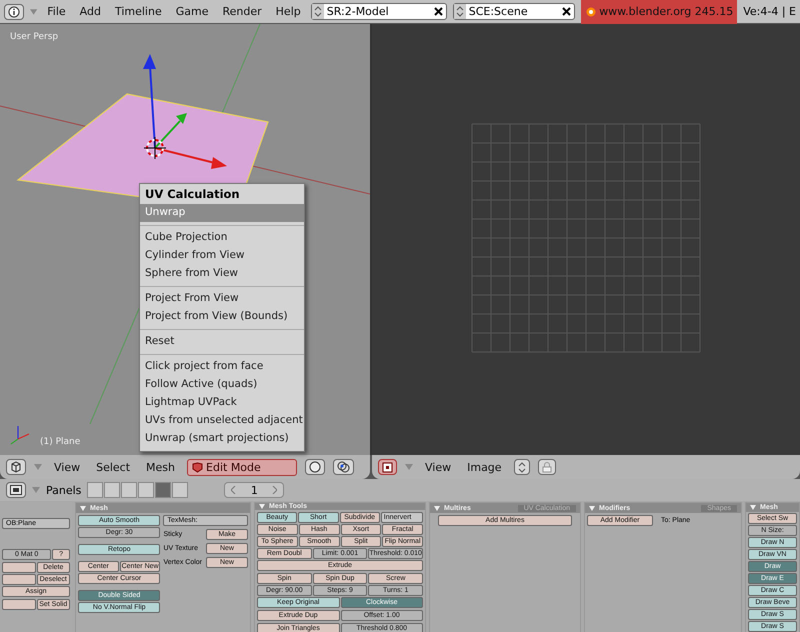  Describe the element at coordinates (222, 367) in the screenshot. I see `menu-item: Click project from face` at that location.